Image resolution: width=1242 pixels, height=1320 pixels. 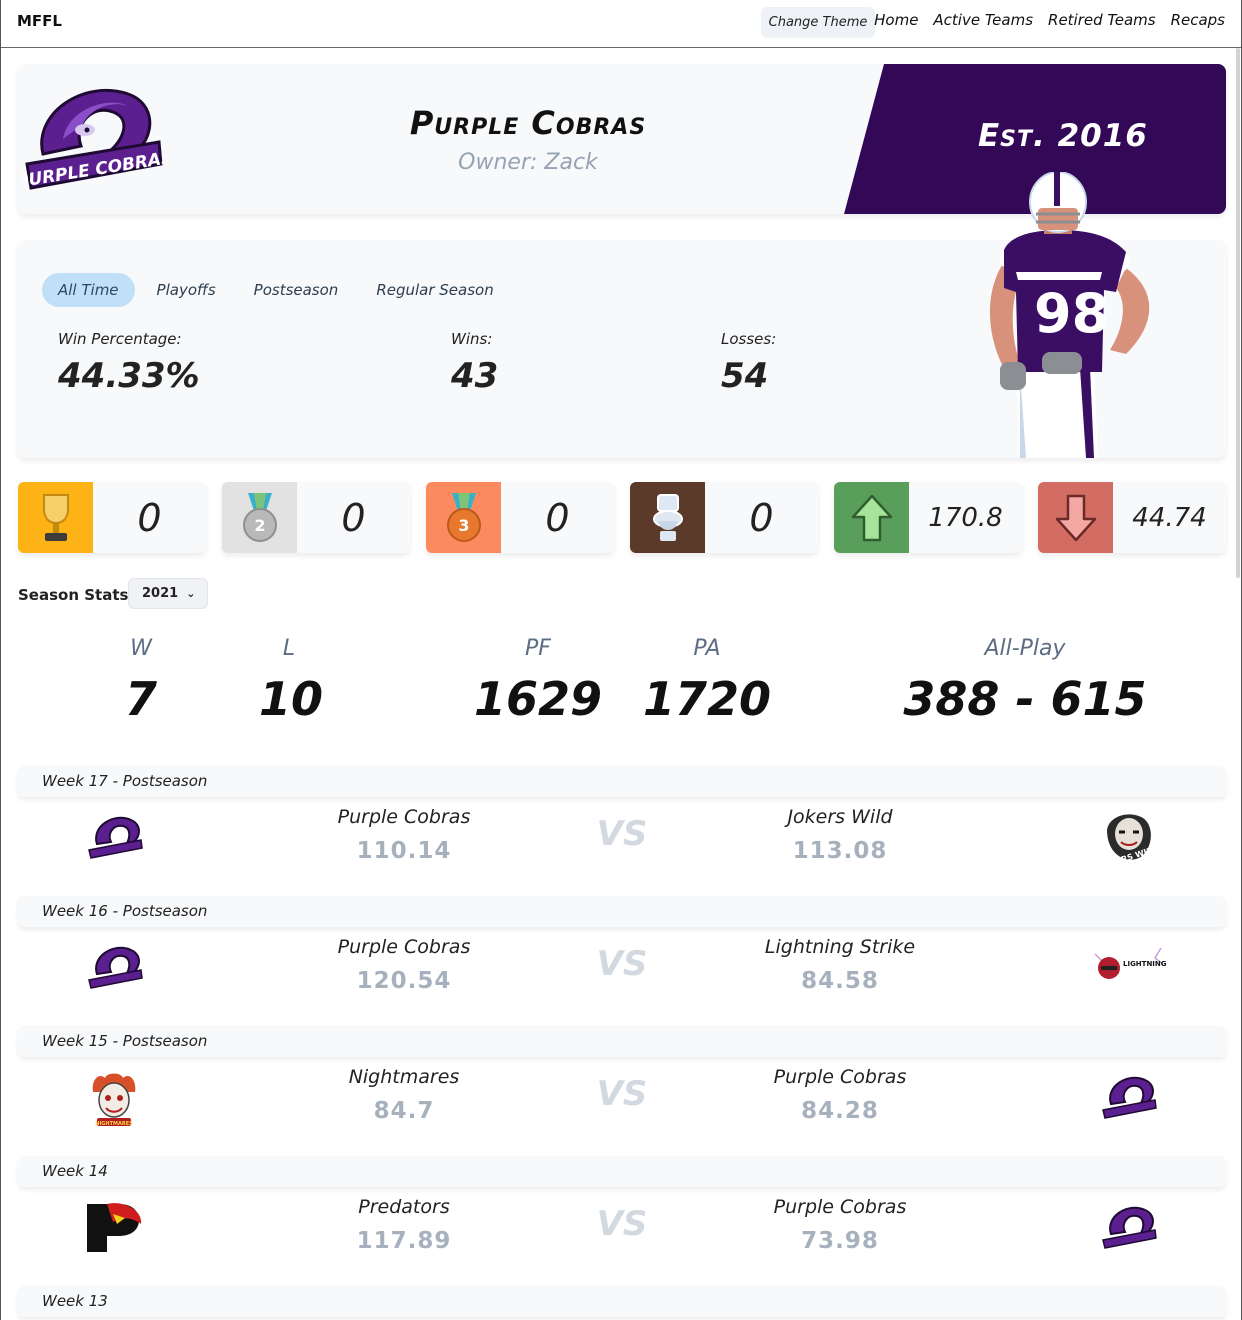 What do you see at coordinates (55, 517) in the screenshot?
I see `trophy-icon` at bounding box center [55, 517].